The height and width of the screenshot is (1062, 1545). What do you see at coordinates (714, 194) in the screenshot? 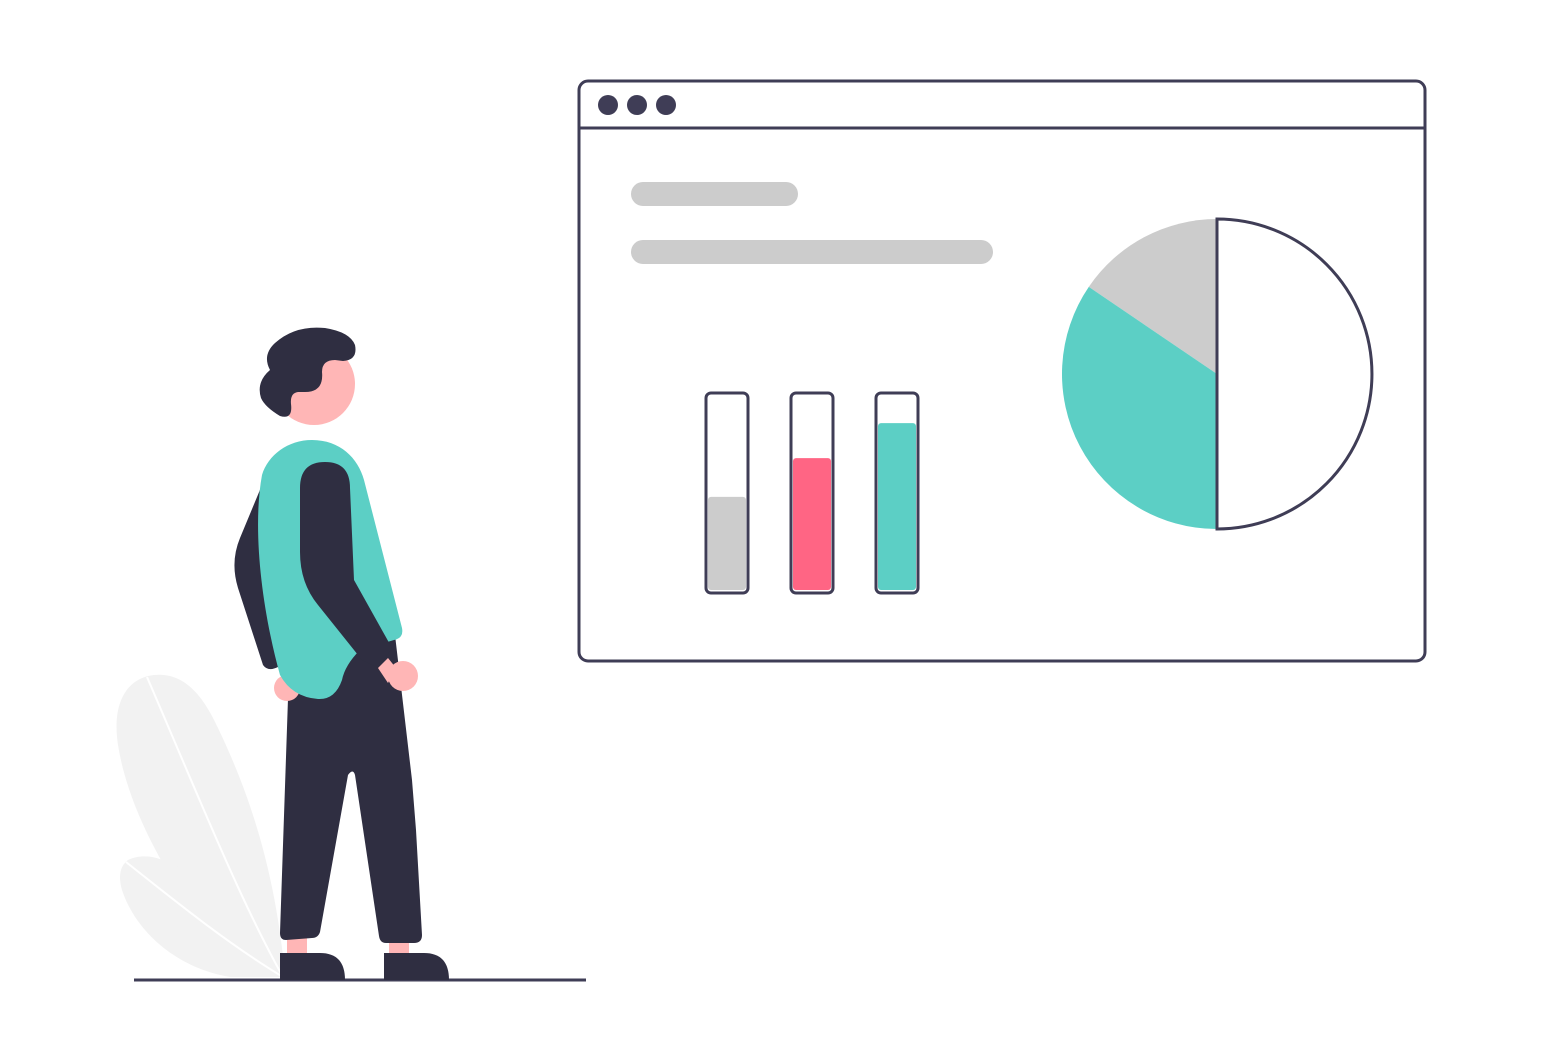
I see `text-placeholder-short` at bounding box center [714, 194].